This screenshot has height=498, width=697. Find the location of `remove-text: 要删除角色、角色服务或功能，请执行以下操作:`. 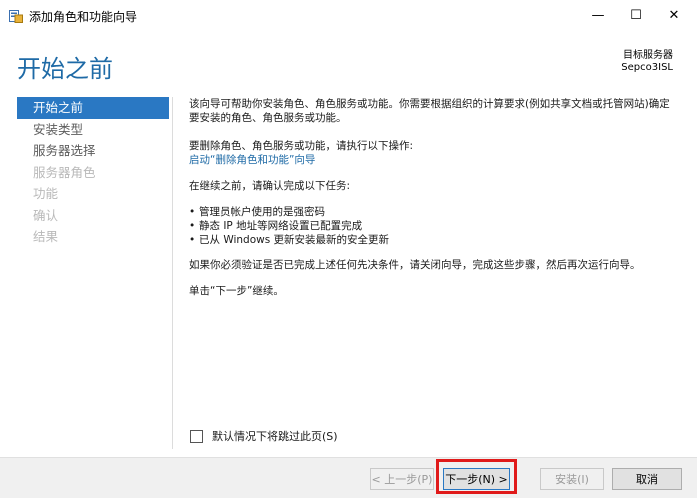

remove-text: 要删除角色、角色服务或功能，请执行以下操作: is located at coordinates (301, 146).